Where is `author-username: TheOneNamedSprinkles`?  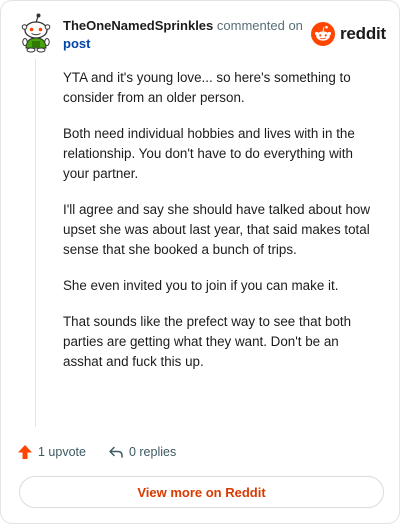 author-username: TheOneNamedSprinkles is located at coordinates (138, 25).